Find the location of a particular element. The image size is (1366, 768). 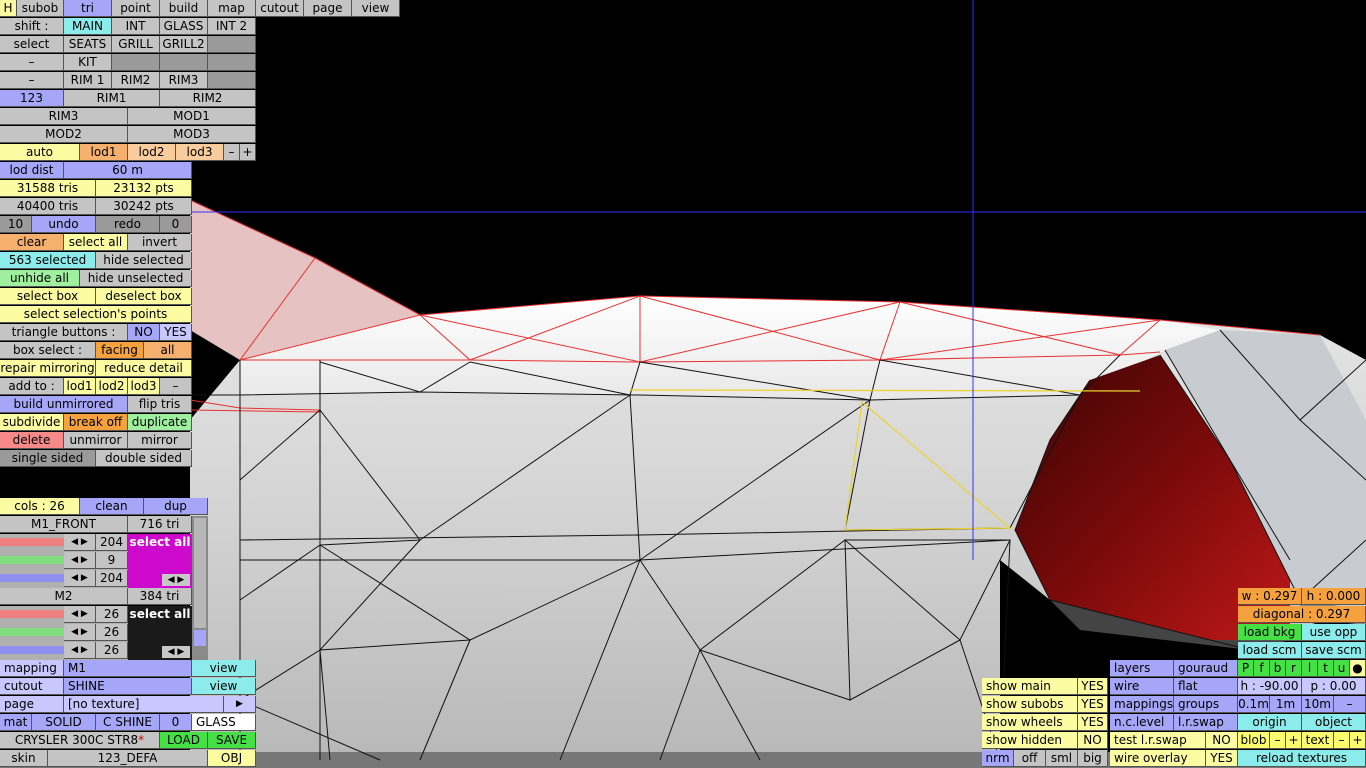

view-perspective: P is located at coordinates (1246, 668).